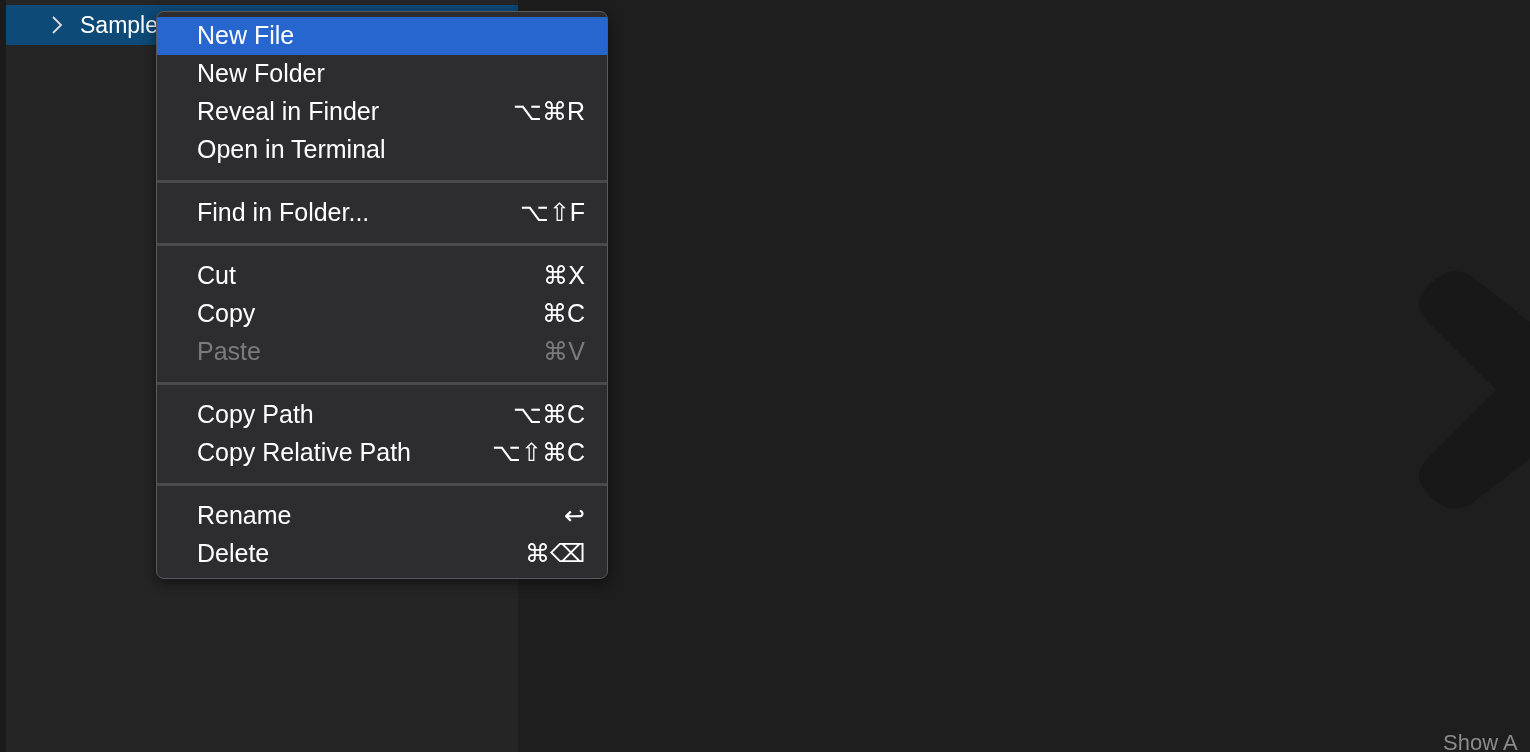 This screenshot has height=752, width=1530. Describe the element at coordinates (382, 453) in the screenshot. I see `menu-item: Copy Relative Path ⌥⇧⌘C` at that location.